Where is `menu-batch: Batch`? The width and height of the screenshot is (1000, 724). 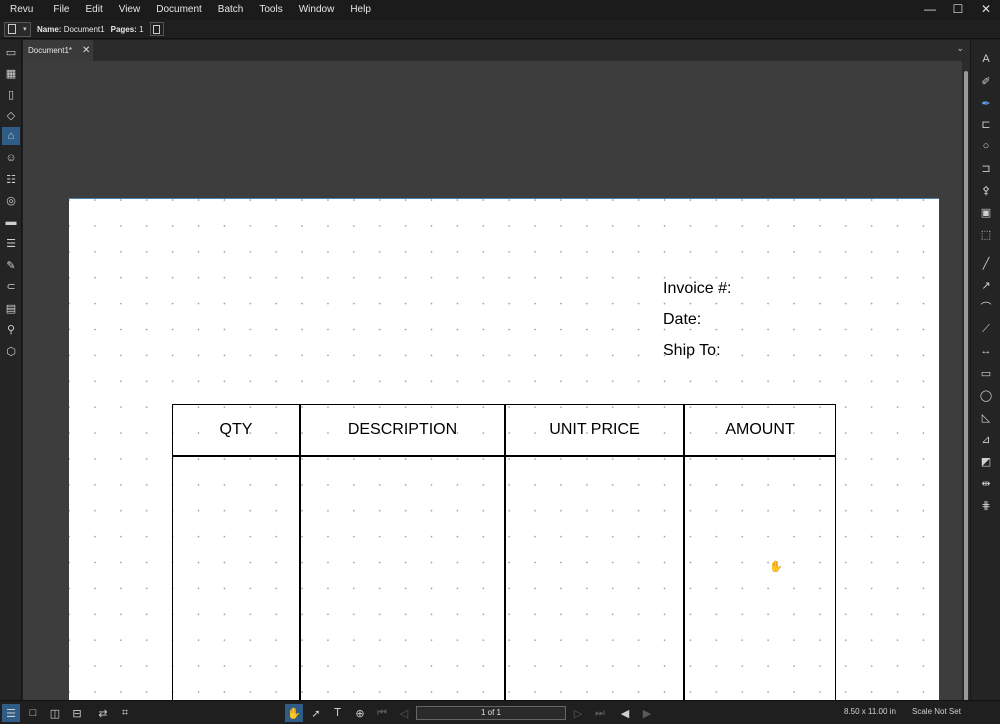
menu-batch: Batch is located at coordinates (231, 10).